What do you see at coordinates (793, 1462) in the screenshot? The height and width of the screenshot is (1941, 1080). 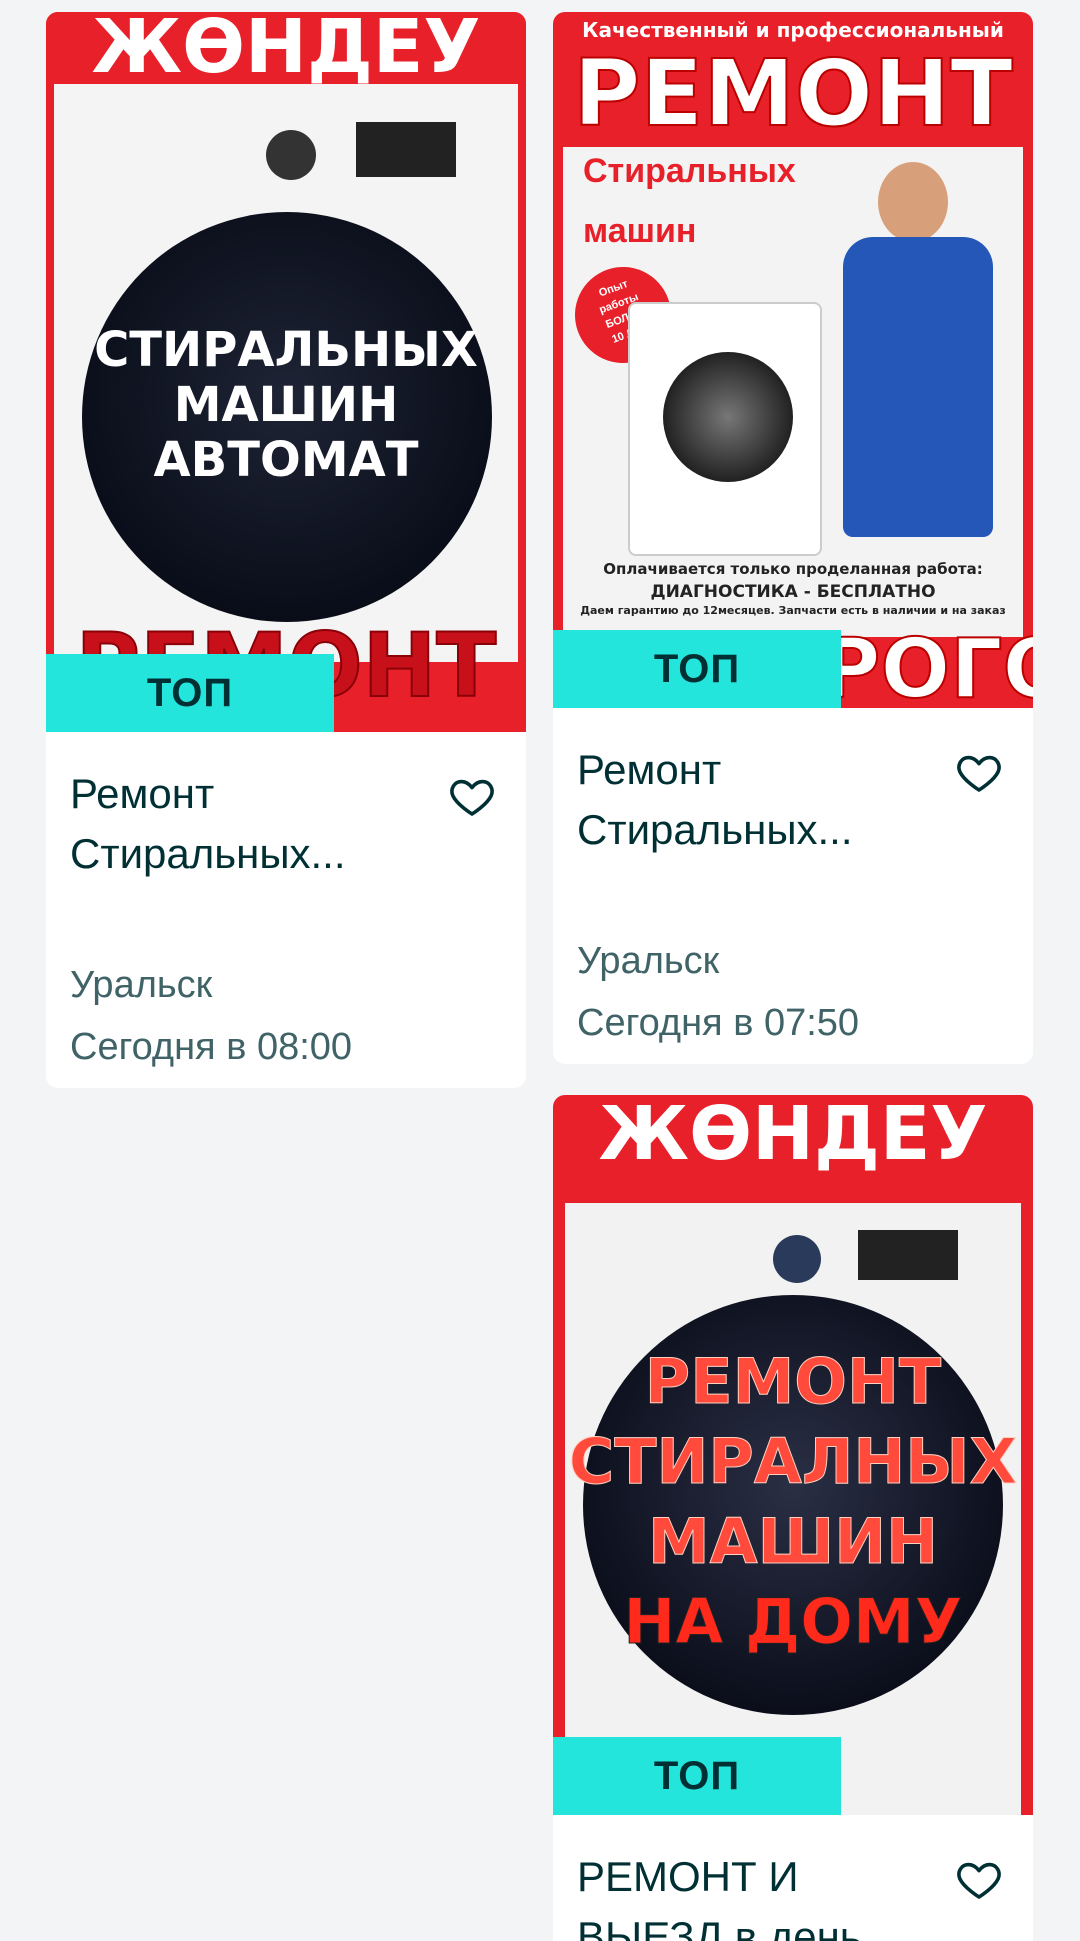 I see `poster-center-line-2: СТИРАЛНЫХ` at bounding box center [793, 1462].